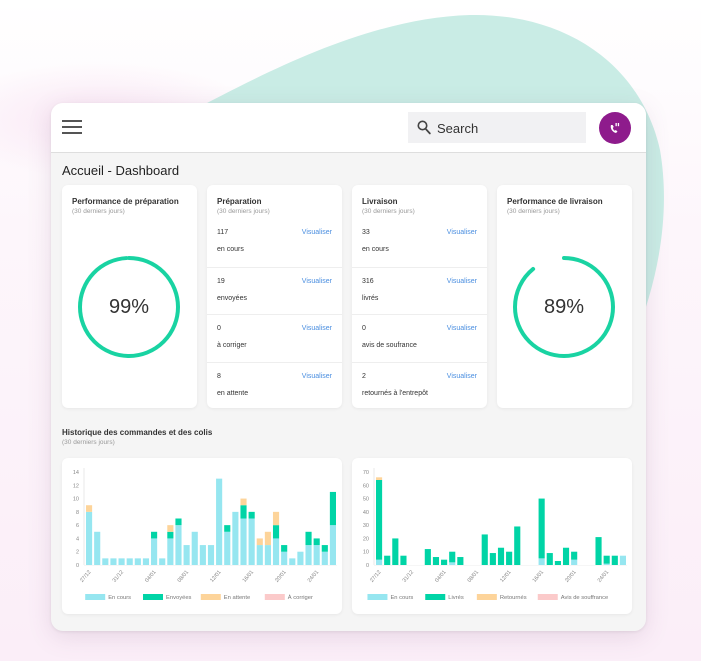  Describe the element at coordinates (615, 128) in the screenshot. I see `user-avatar` at that location.